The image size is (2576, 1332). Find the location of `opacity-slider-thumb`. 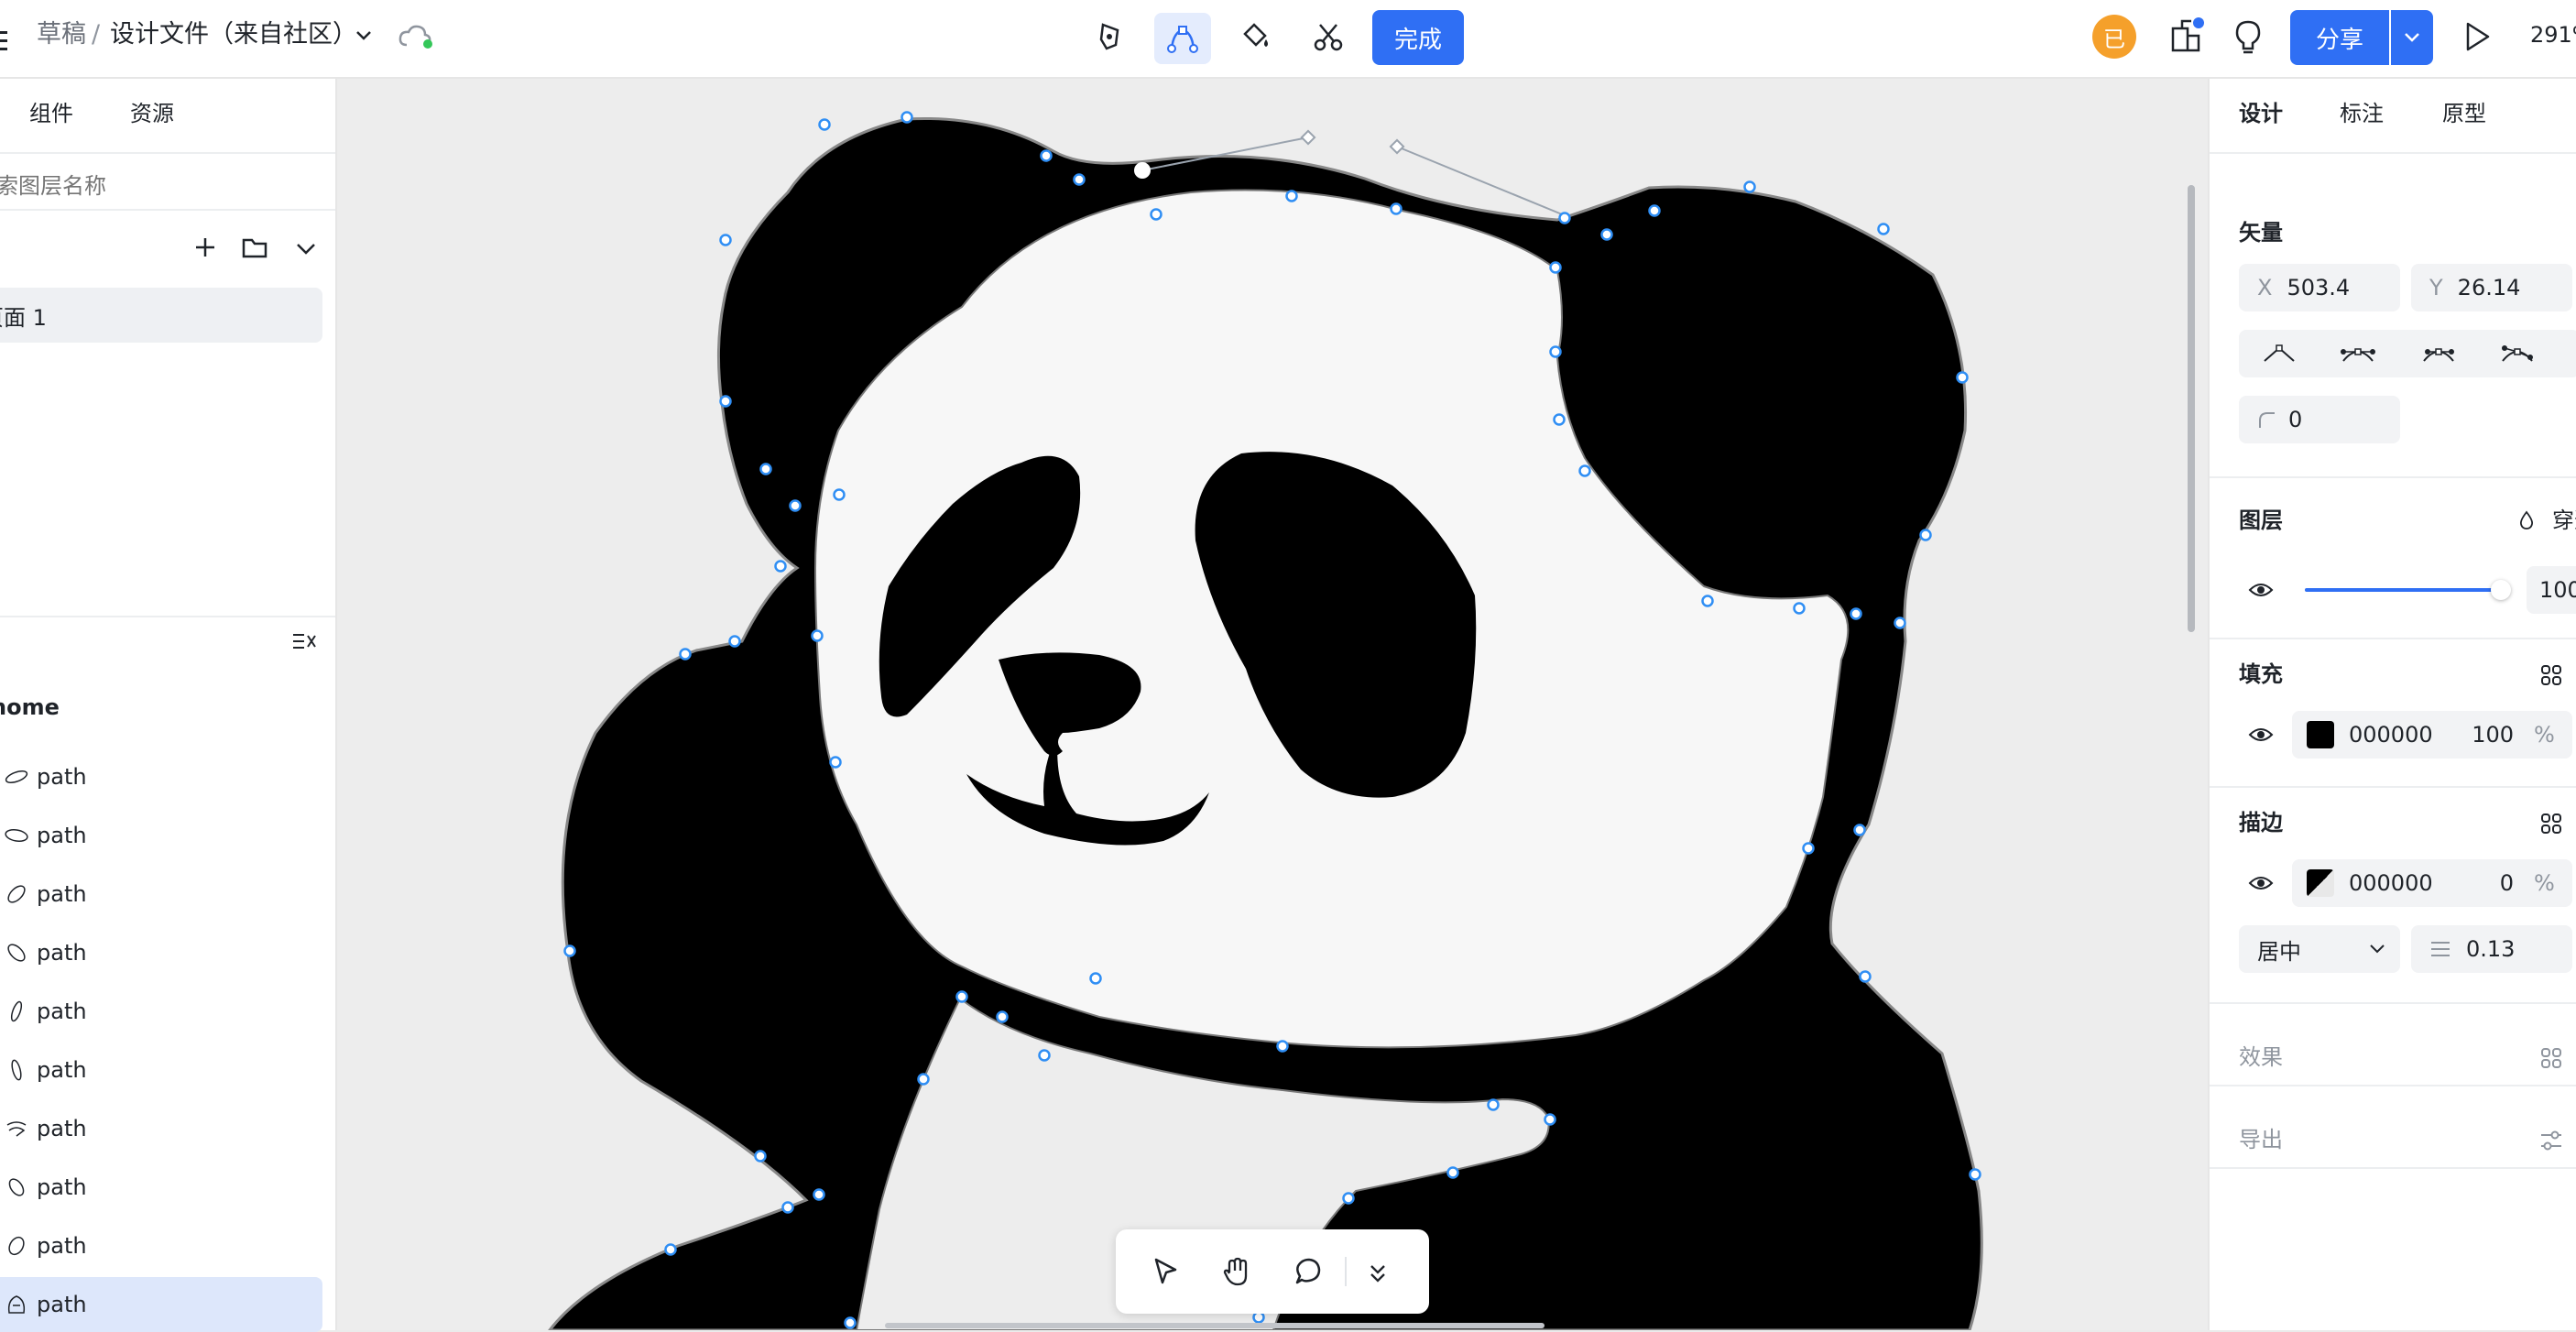

opacity-slider-thumb is located at coordinates (2501, 590).